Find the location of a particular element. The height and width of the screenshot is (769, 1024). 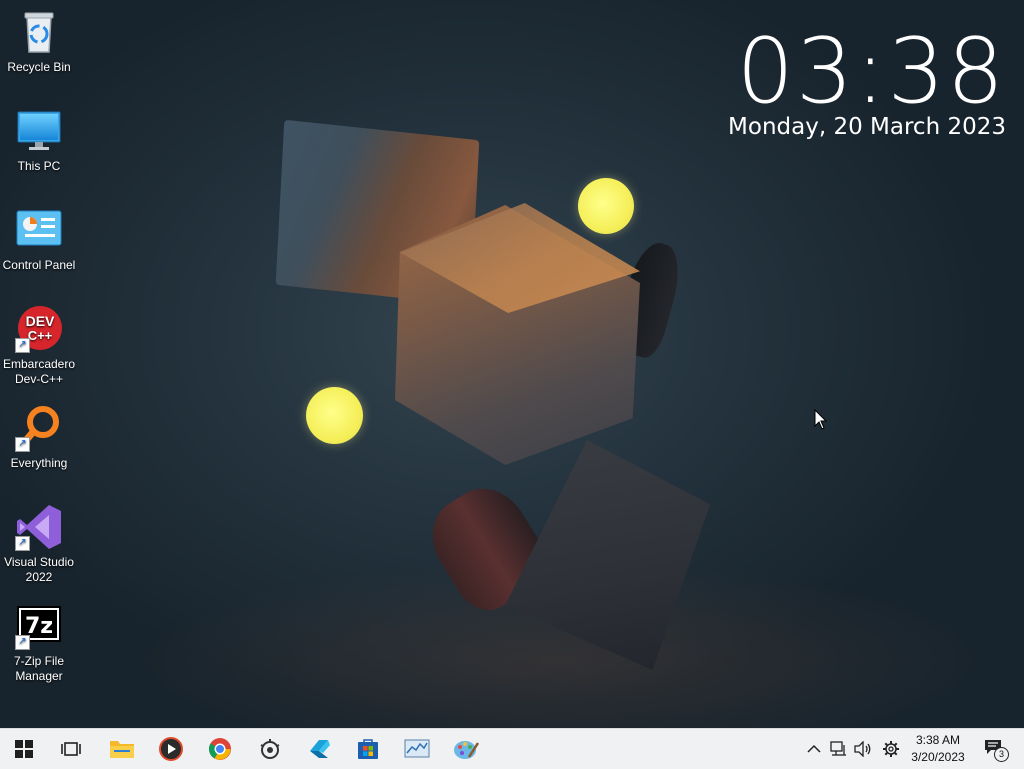

mouse-pointer-icon is located at coordinates (821, 422).